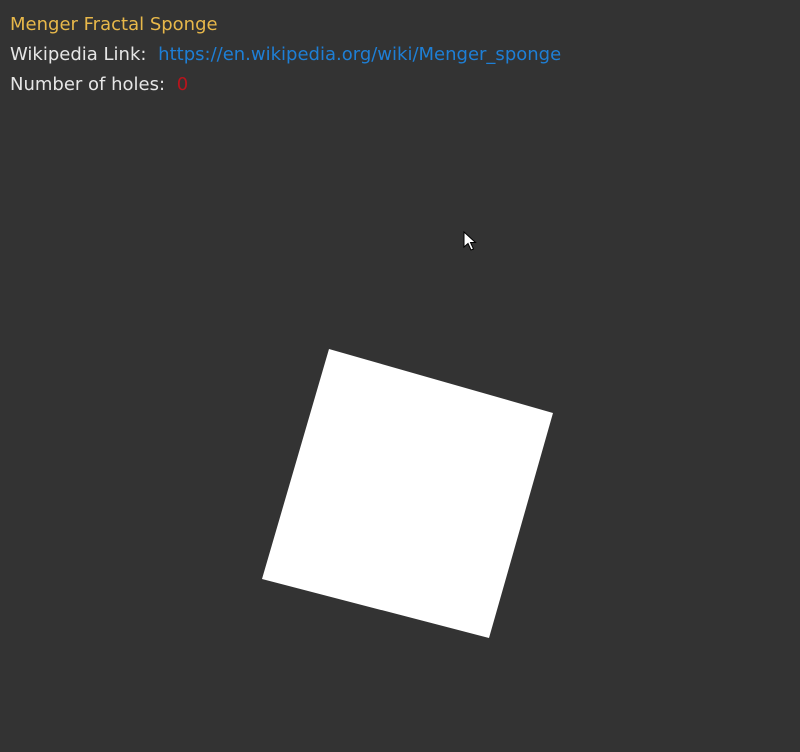 This screenshot has width=800, height=752. Describe the element at coordinates (407, 493) in the screenshot. I see `menger-cube` at that location.